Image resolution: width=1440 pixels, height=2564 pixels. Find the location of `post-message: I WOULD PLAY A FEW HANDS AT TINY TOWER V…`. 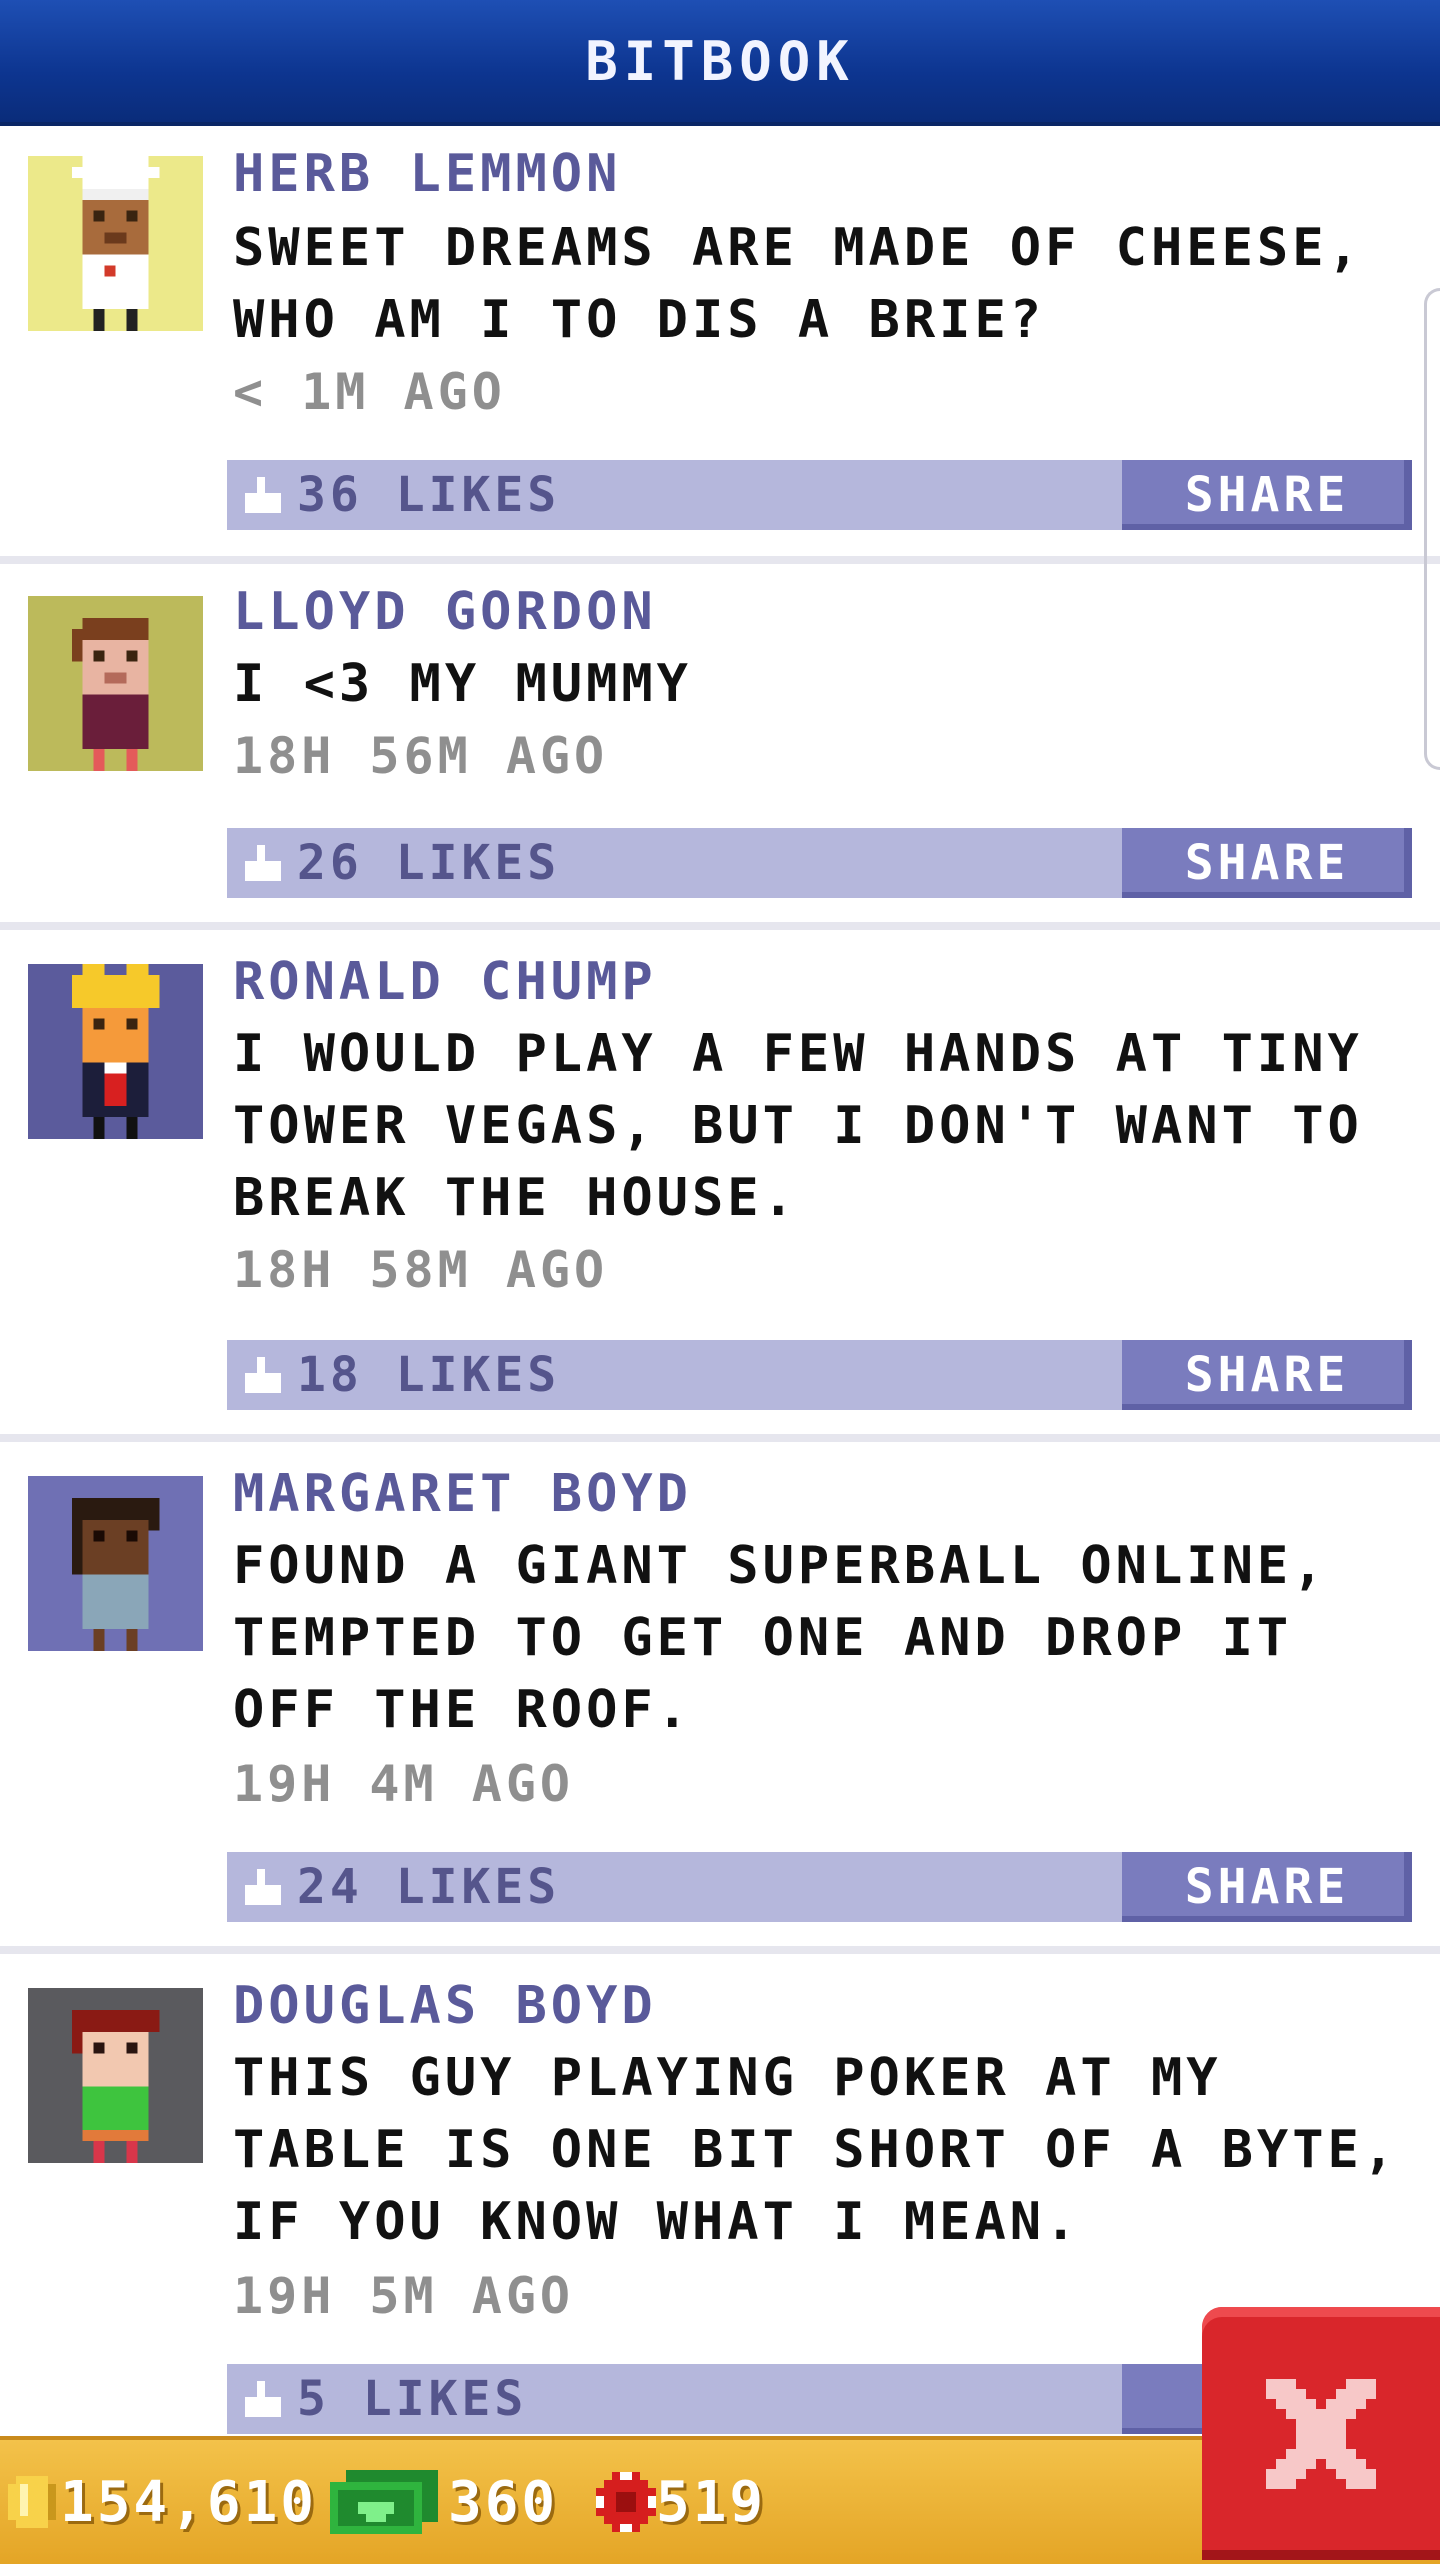

post-message: I WOULD PLAY A FEW HANDS AT TINY TOWER V… is located at coordinates (798, 1126).